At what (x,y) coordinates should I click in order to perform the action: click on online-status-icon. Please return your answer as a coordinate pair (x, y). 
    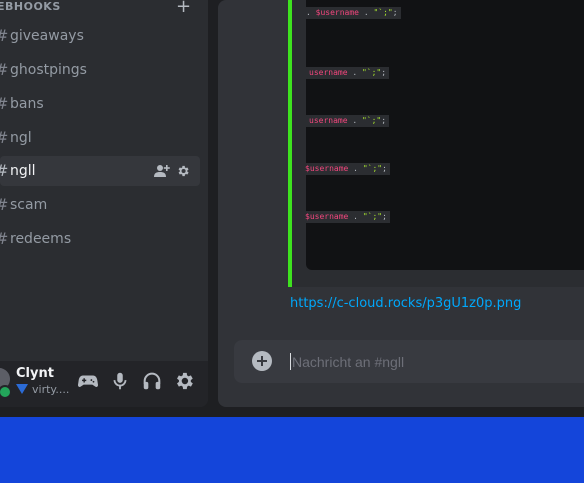
    Looking at the image, I should click on (6, 392).